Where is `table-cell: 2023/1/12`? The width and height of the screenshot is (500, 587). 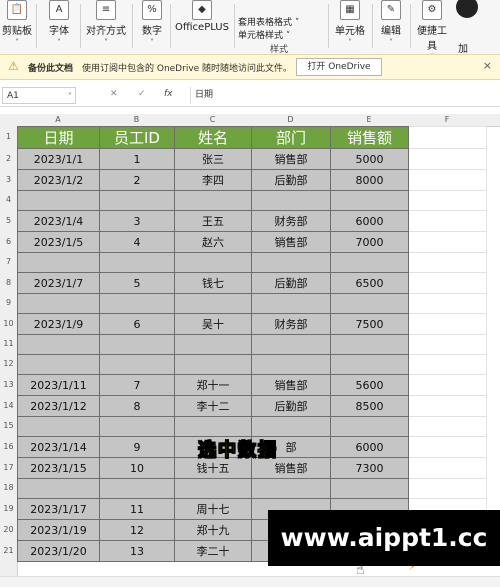 table-cell: 2023/1/12 is located at coordinates (58, 406).